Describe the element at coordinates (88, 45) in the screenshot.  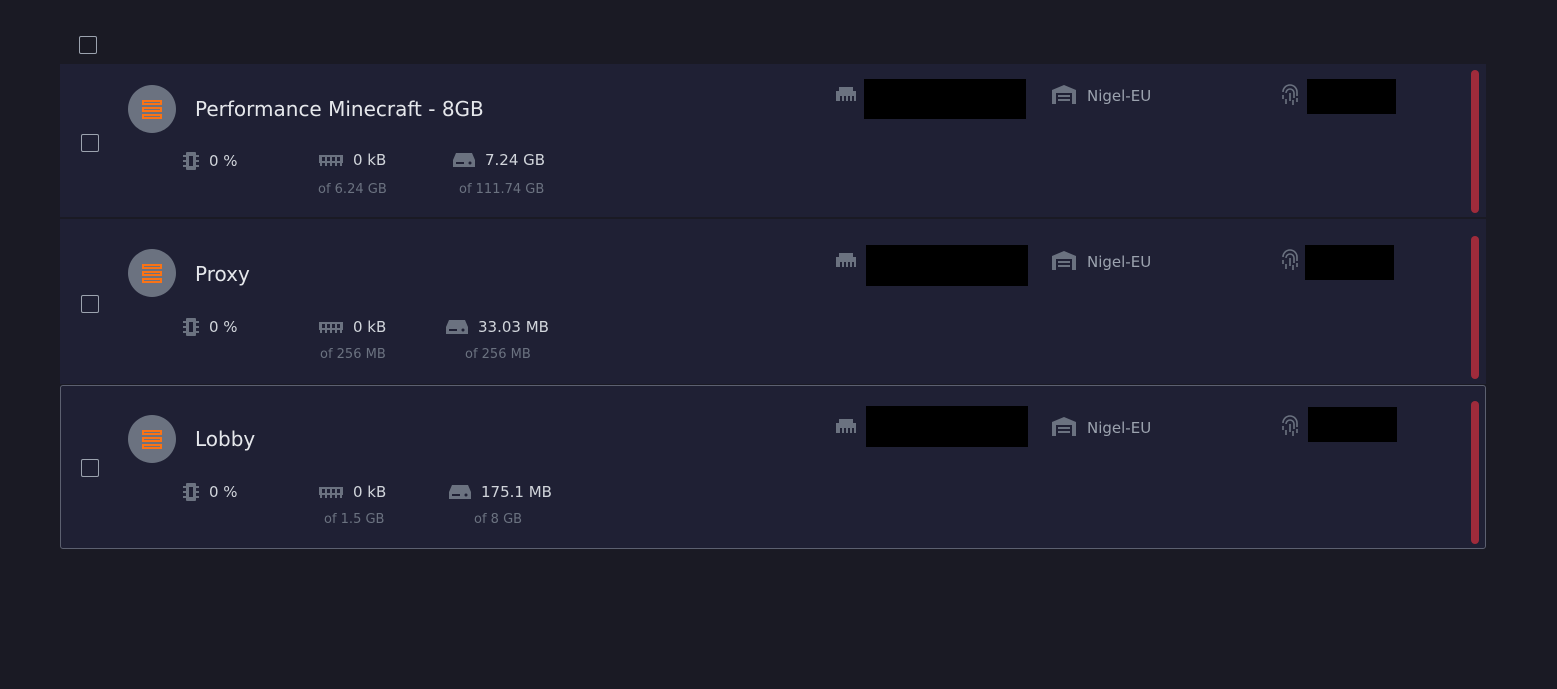
I see `select-all-checkbox` at that location.